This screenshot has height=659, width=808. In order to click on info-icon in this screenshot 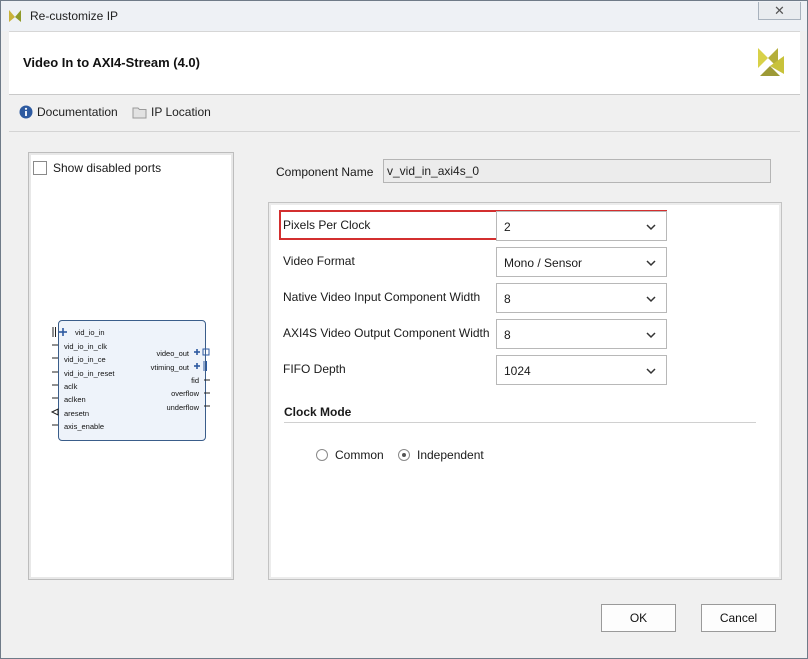, I will do `click(26, 112)`.